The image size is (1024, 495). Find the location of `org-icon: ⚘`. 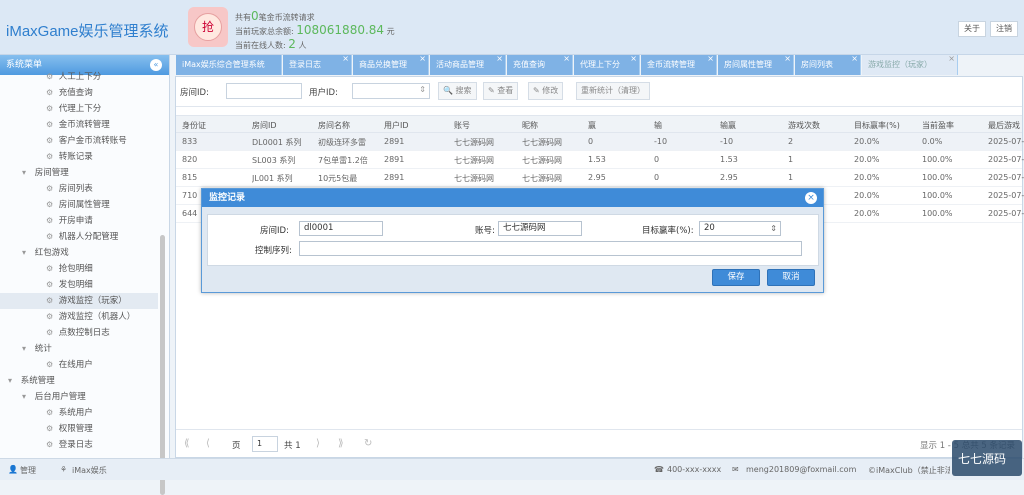

org-icon: ⚘ is located at coordinates (64, 469).